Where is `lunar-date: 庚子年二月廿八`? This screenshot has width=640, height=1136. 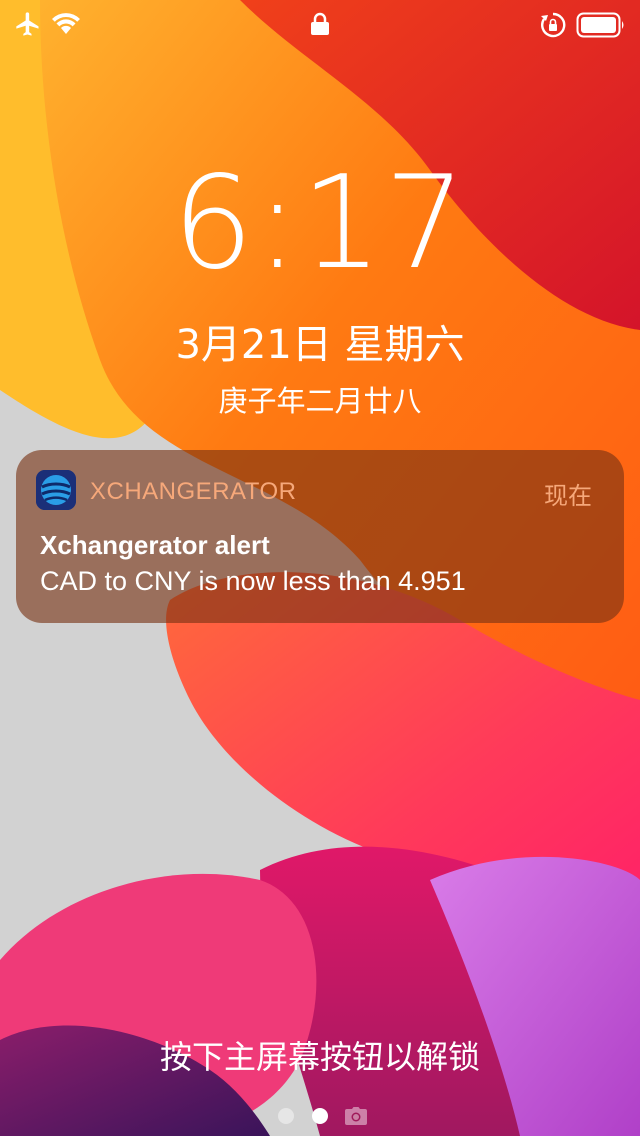 lunar-date: 庚子年二月廿八 is located at coordinates (320, 401).